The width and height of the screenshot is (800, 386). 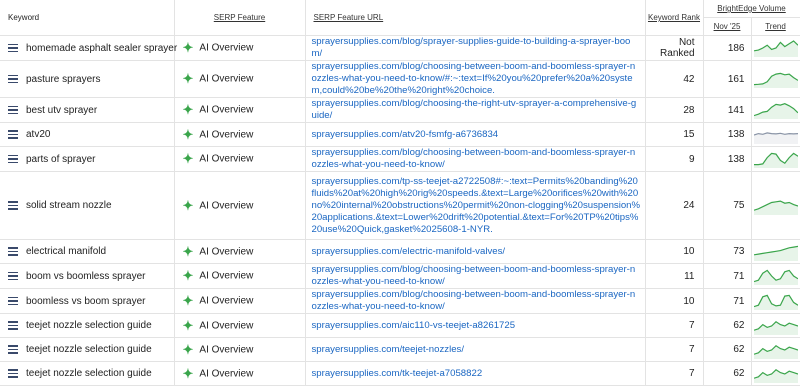 I want to click on keyword-text: atv20, so click(x=38, y=135).